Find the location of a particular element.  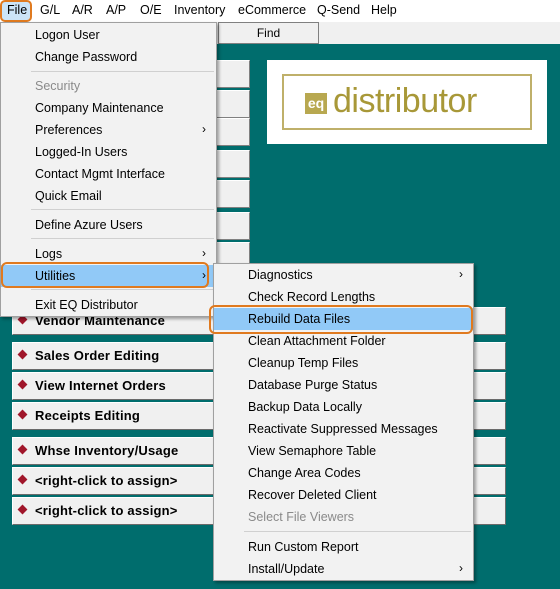

utilities-callout is located at coordinates (105, 275).